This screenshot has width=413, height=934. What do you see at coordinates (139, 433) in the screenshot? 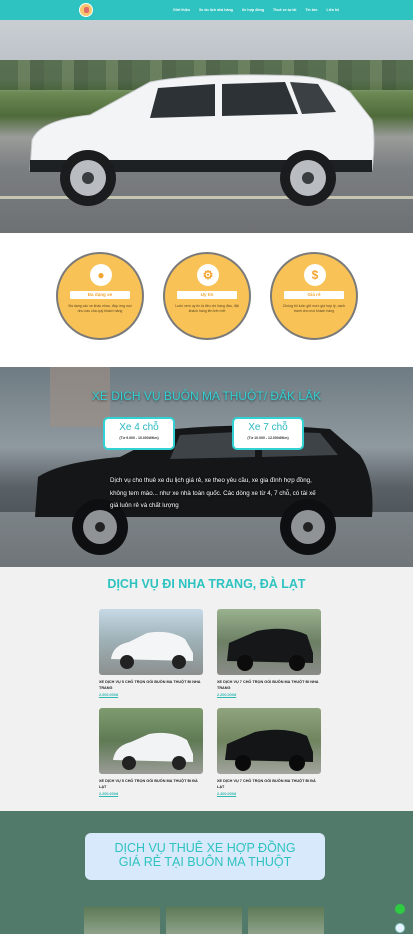
I see `badge-4-seat: Xe 4 chỗ (Từ 9.000 - 10.000đ/Km)` at bounding box center [139, 433].